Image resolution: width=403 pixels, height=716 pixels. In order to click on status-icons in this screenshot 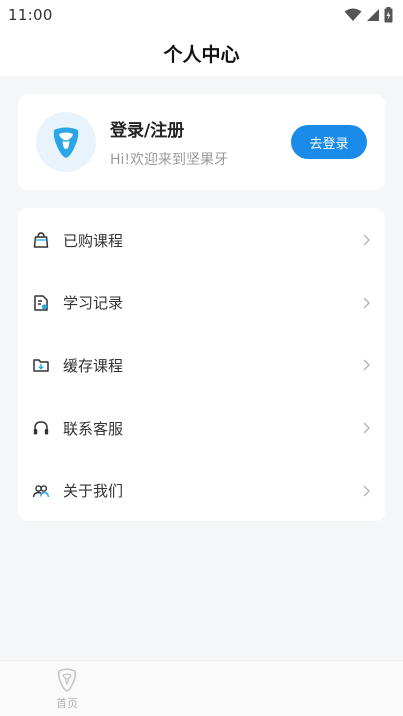, I will do `click(368, 15)`.